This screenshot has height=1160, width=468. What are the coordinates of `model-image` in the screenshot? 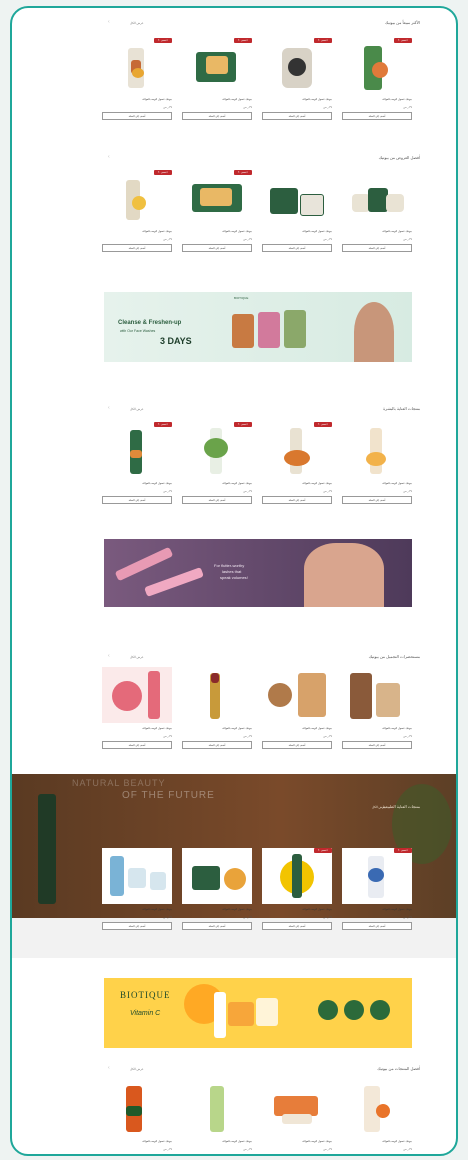 It's located at (374, 332).